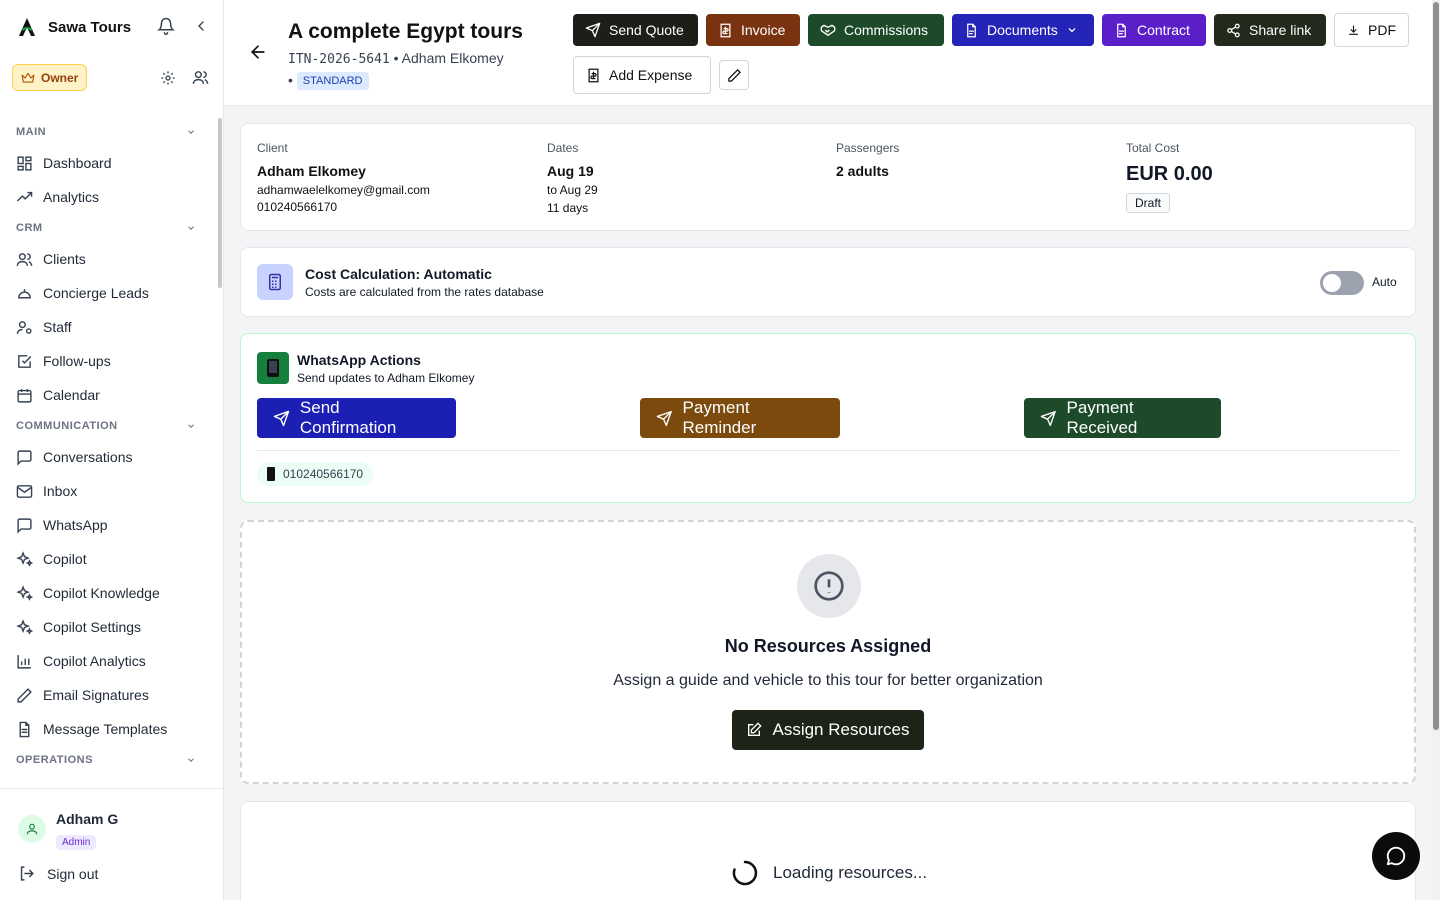  What do you see at coordinates (24, 695) in the screenshot?
I see `pen-icon` at bounding box center [24, 695].